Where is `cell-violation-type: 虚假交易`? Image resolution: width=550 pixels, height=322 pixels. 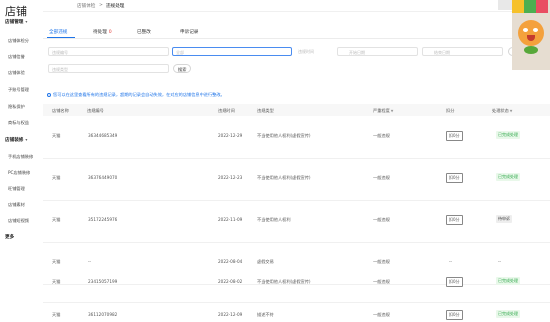 cell-violation-type: 虚假交易 is located at coordinates (265, 261).